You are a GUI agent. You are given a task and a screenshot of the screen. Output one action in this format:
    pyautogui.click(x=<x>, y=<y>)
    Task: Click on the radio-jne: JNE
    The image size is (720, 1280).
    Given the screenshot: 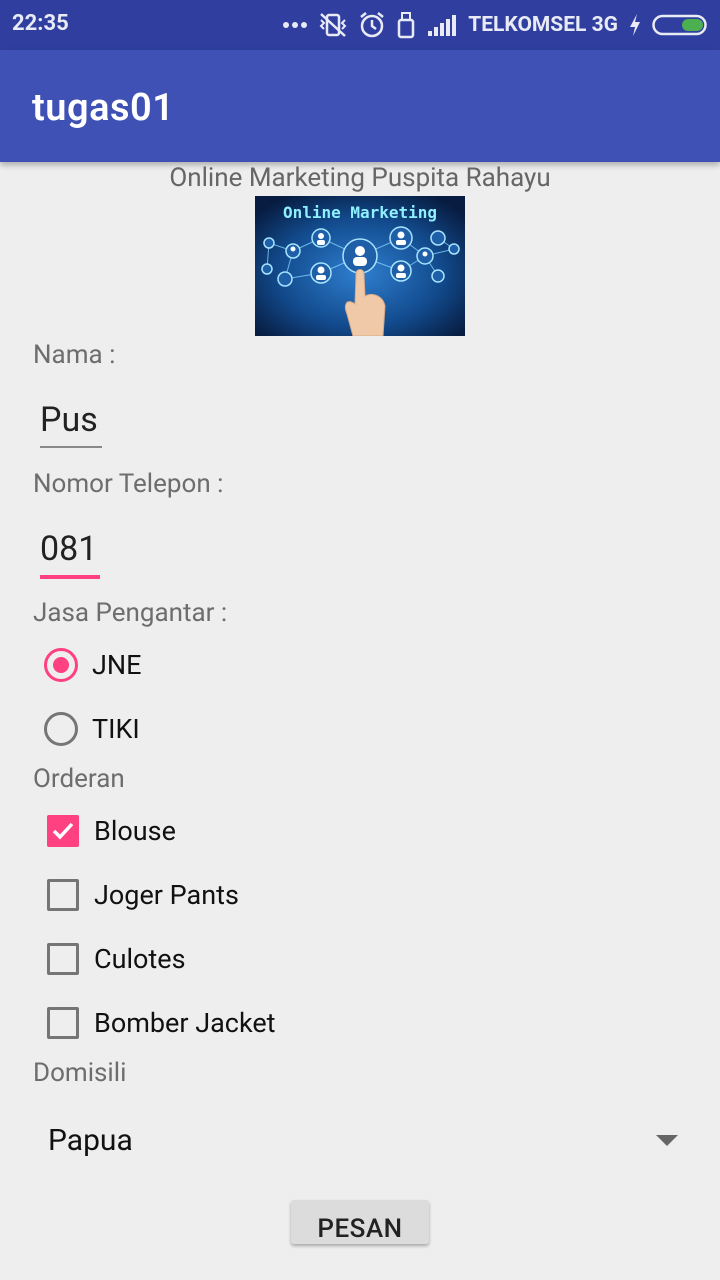 What is the action you would take?
    pyautogui.click(x=93, y=665)
    